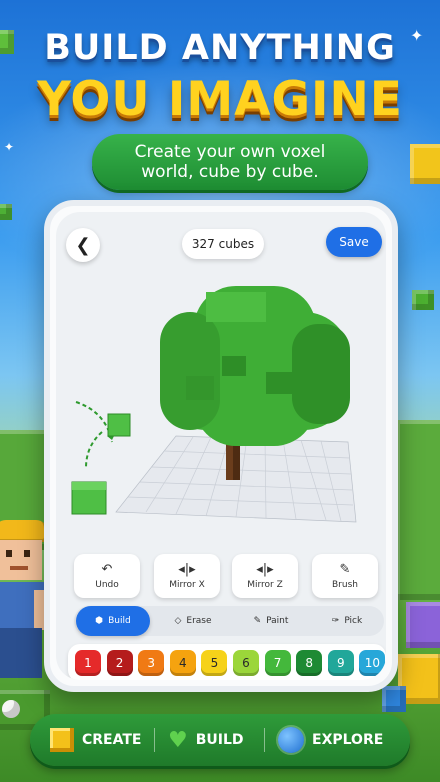  What do you see at coordinates (187, 569) in the screenshot?
I see `mirror-x-icon: ◂|▸` at bounding box center [187, 569].